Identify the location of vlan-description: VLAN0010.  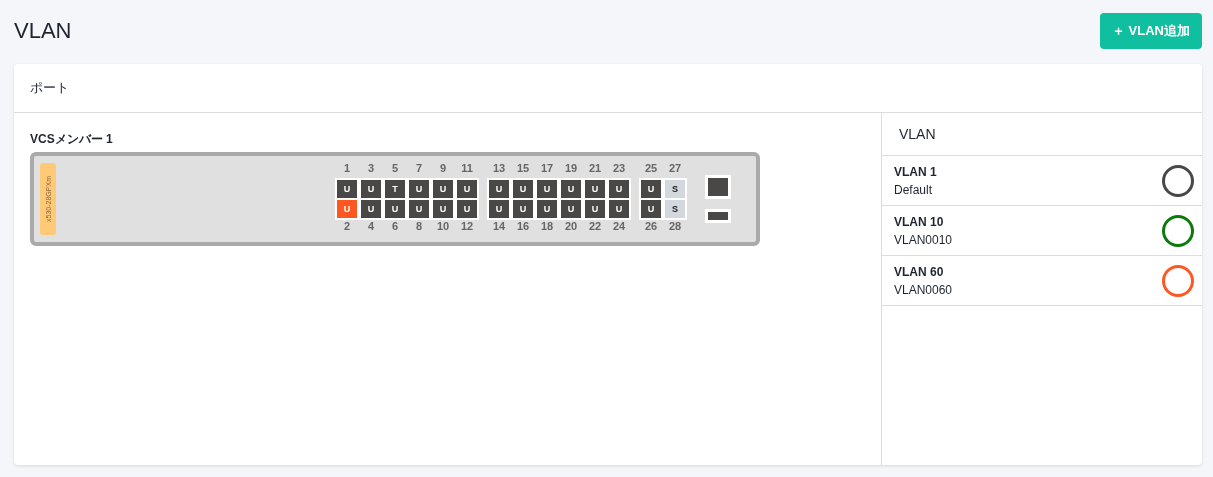
(923, 239).